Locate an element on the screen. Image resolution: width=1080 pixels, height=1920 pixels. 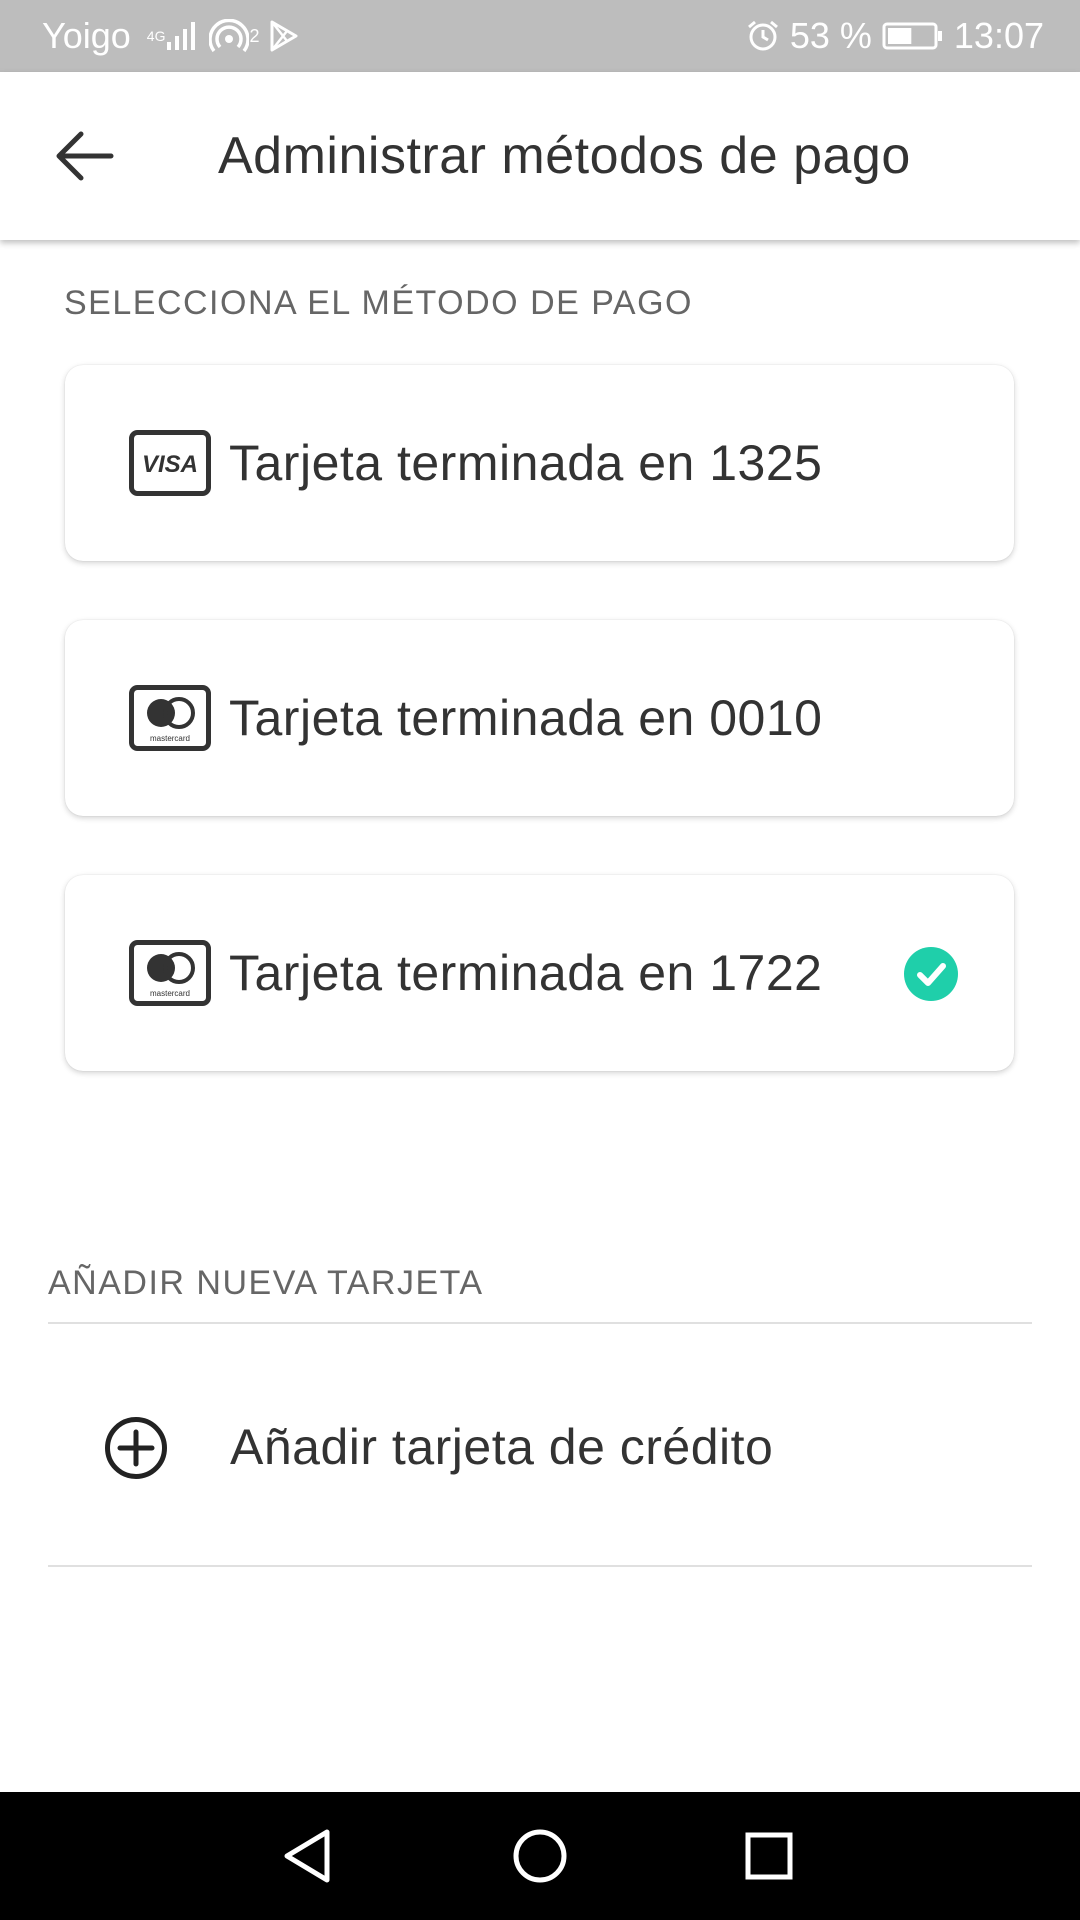
app-bar: Administrar métodos de pago is located at coordinates (540, 156).